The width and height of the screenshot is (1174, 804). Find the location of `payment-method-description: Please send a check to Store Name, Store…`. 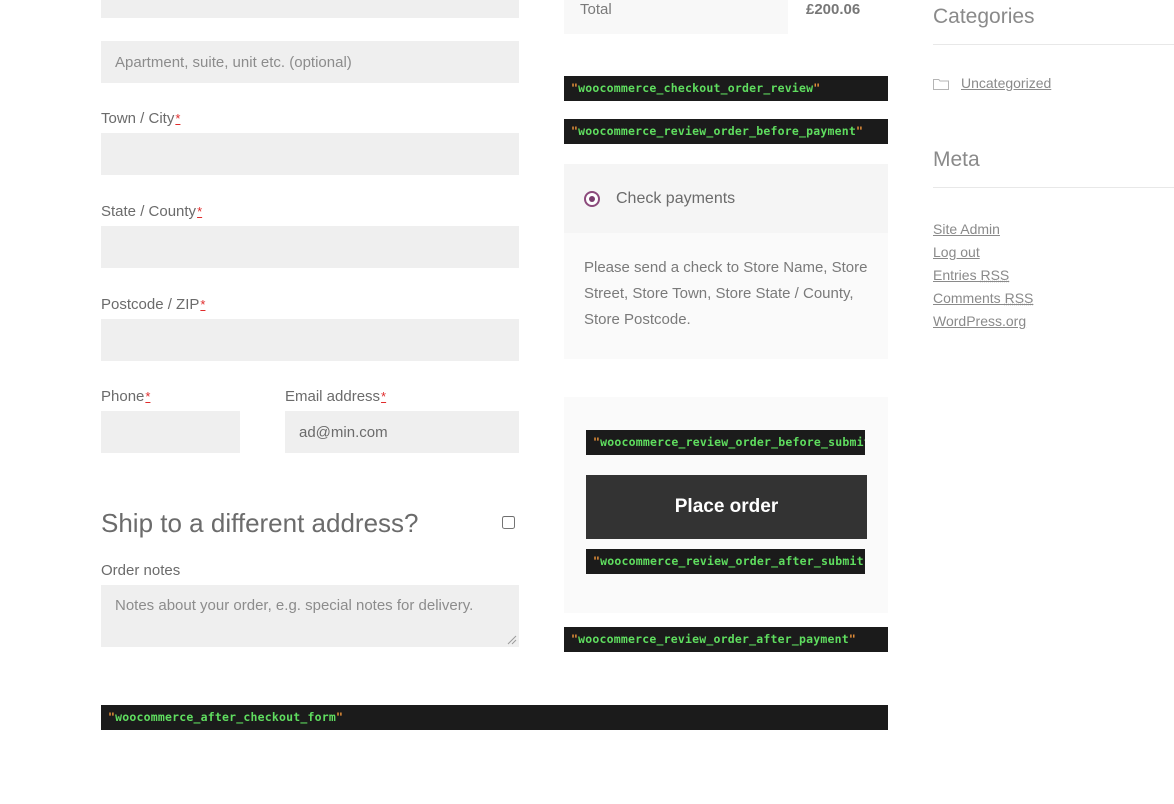

payment-method-description: Please send a check to Store Name, Store… is located at coordinates (726, 296).